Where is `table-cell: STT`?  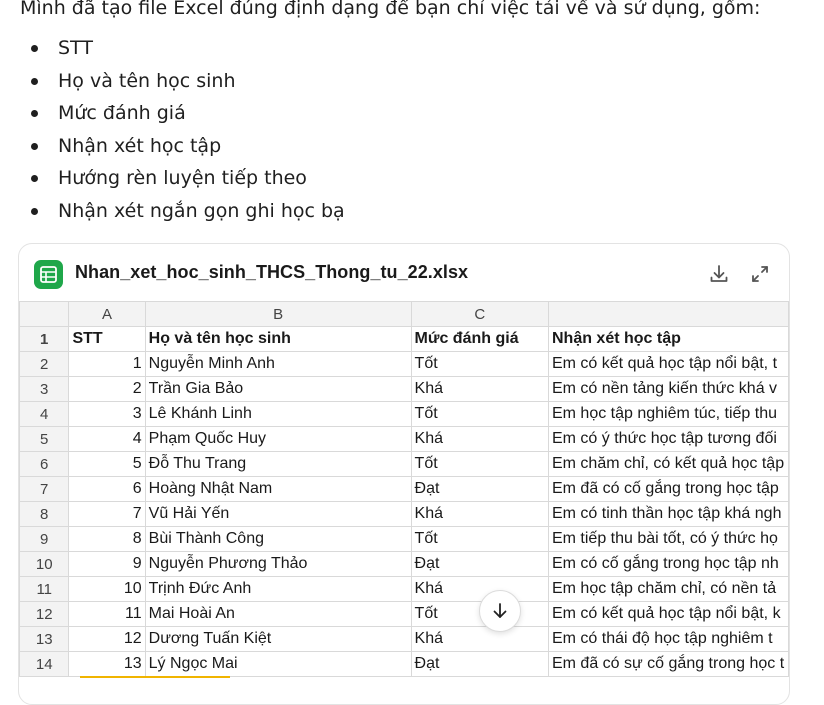 table-cell: STT is located at coordinates (107, 339).